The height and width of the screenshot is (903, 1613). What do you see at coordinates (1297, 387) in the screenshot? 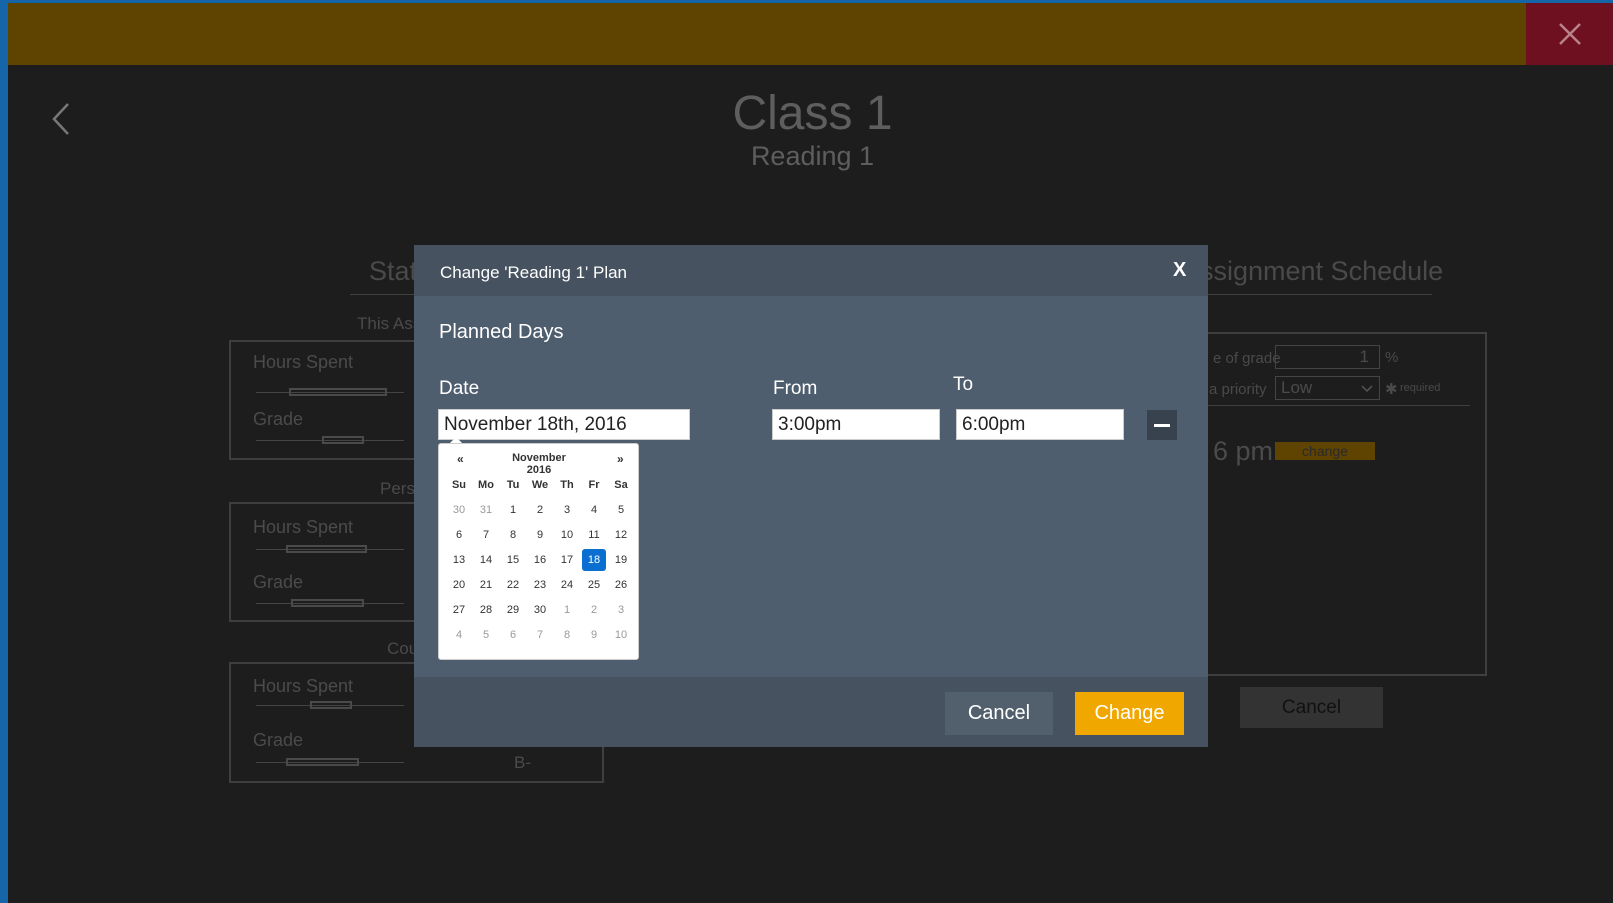
I see `priority-value: Low` at bounding box center [1297, 387].